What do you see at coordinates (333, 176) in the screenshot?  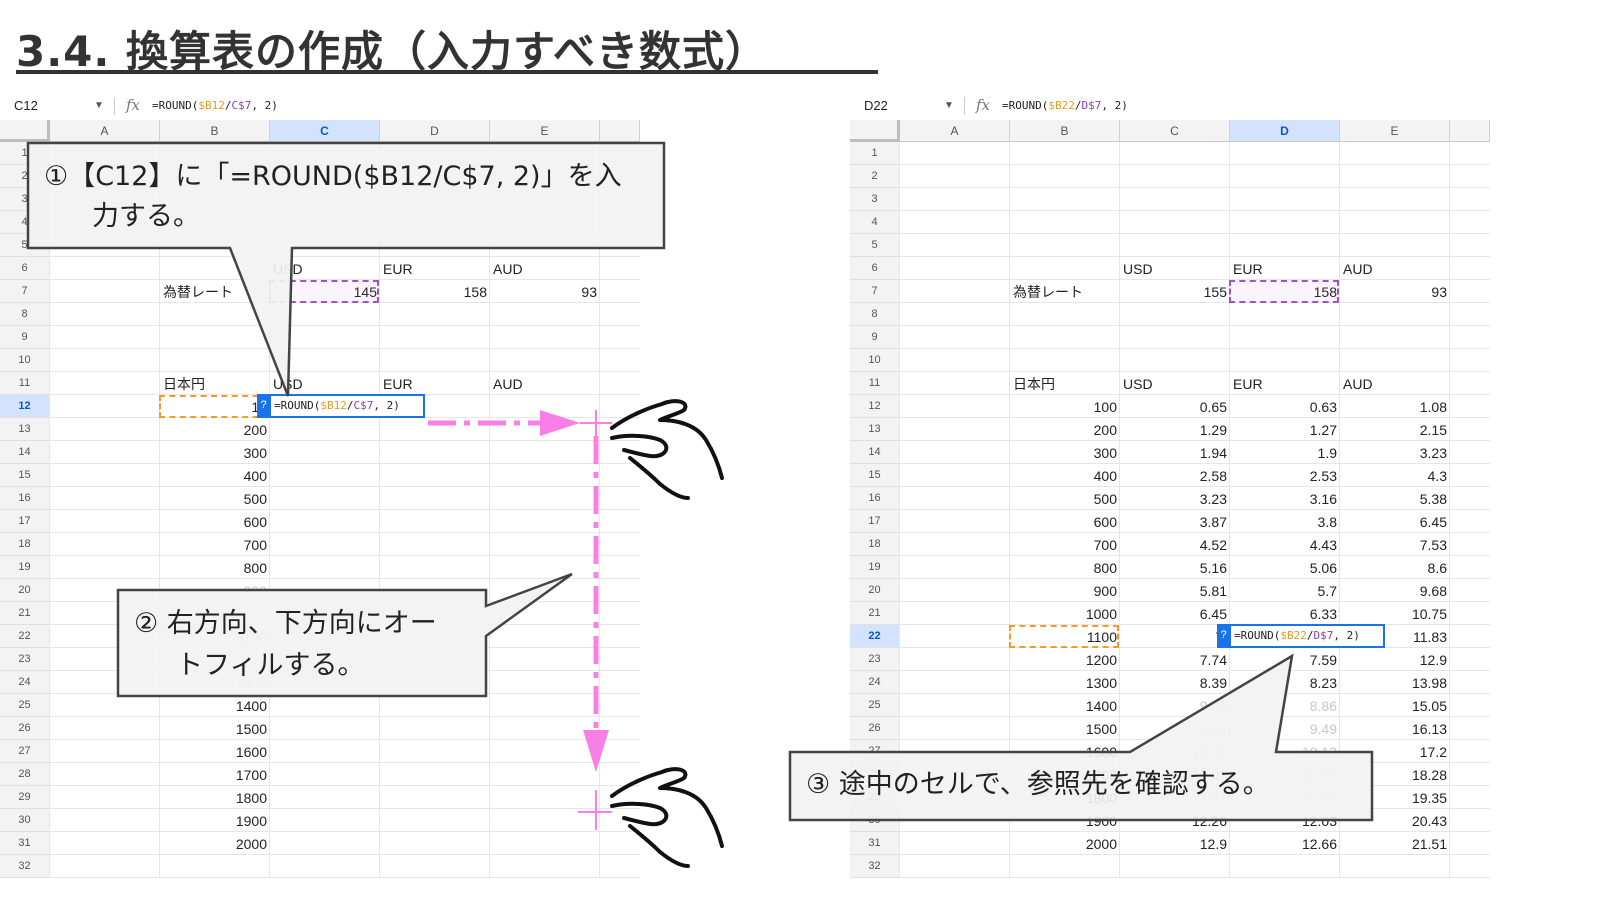 I see `callout-step1-line1: ①【C12】に「=ROUND($B12/C$7, 2)」を入` at bounding box center [333, 176].